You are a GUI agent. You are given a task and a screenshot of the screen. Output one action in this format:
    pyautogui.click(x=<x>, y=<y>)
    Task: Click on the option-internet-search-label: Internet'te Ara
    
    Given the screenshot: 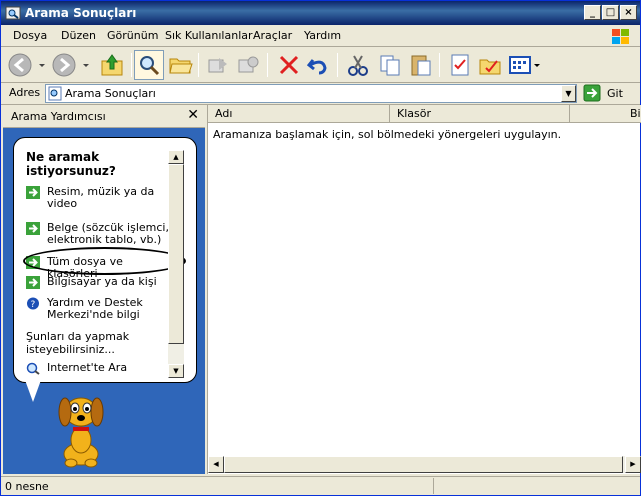 What is the action you would take?
    pyautogui.click(x=87, y=367)
    